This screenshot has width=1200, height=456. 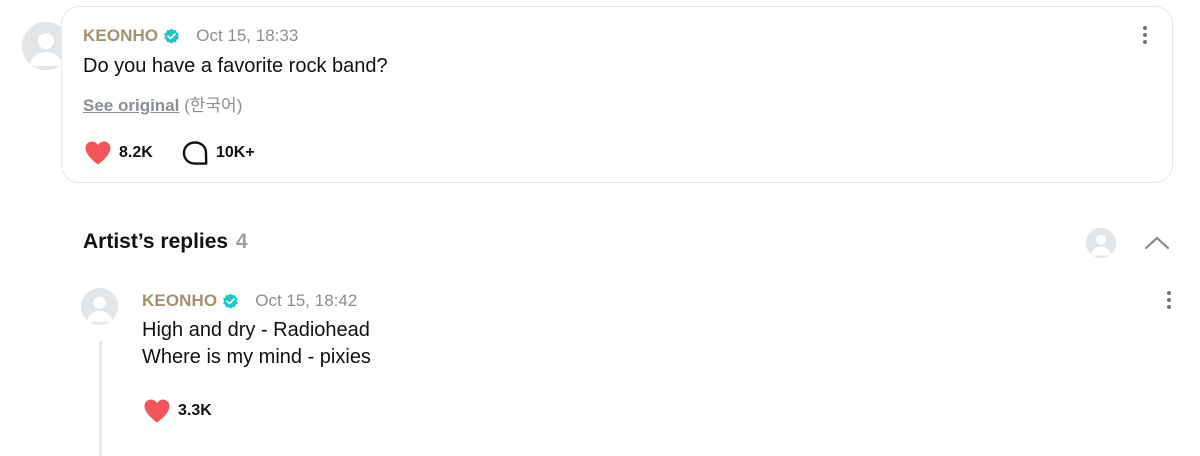 I want to click on post-like-button: 8.2K, so click(x=118, y=153).